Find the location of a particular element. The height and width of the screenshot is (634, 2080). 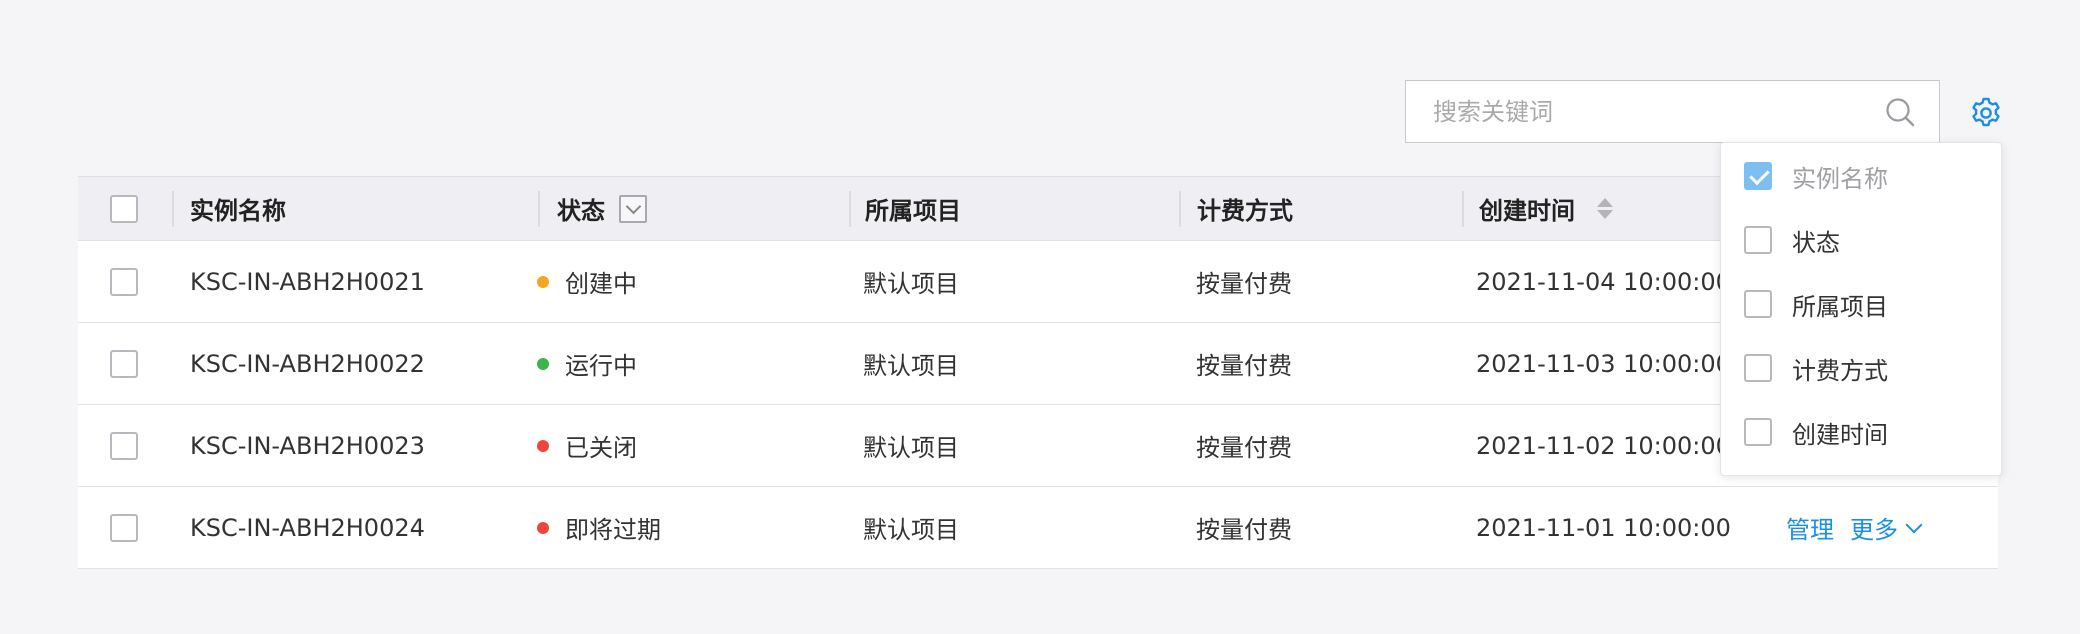

status-cell: 运行中 is located at coordinates (587, 363).